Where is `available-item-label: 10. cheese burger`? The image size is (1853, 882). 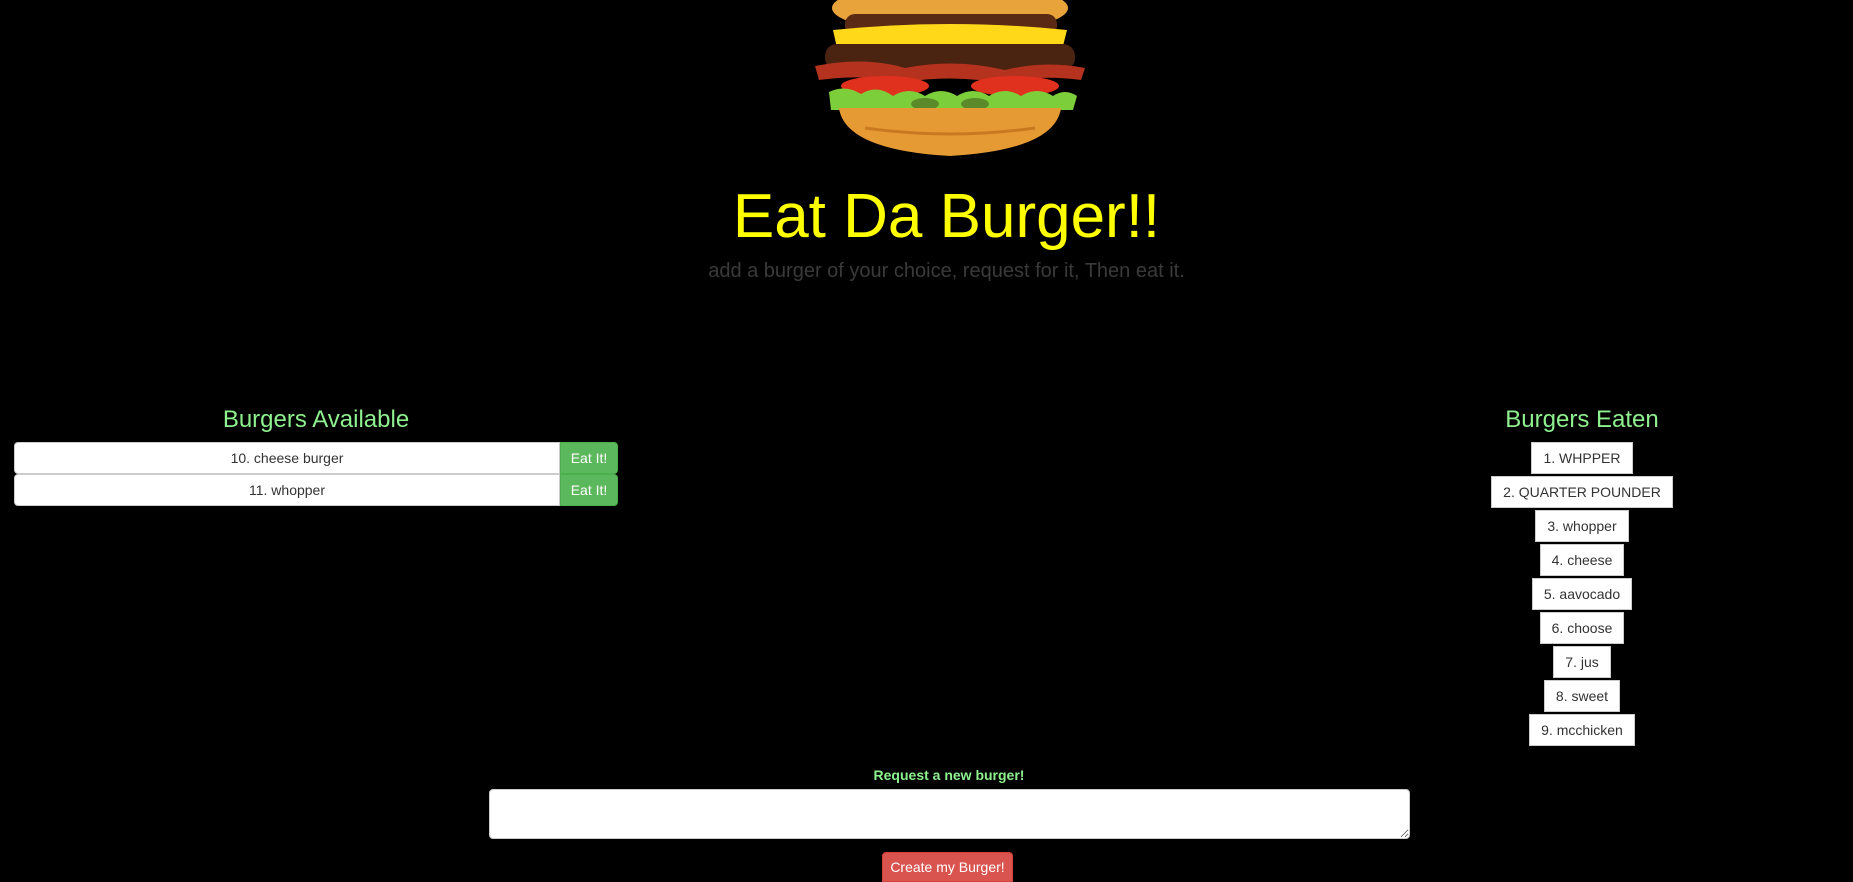 available-item-label: 10. cheese burger is located at coordinates (287, 458).